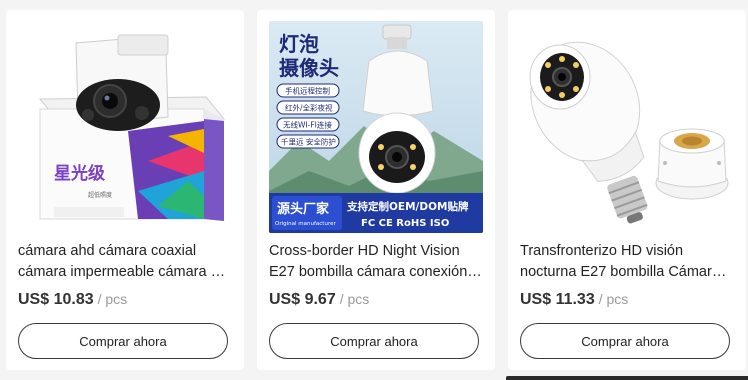  Describe the element at coordinates (407, 206) in the screenshot. I see `custom-text: 支持定制OEM/DOM贴牌` at that location.